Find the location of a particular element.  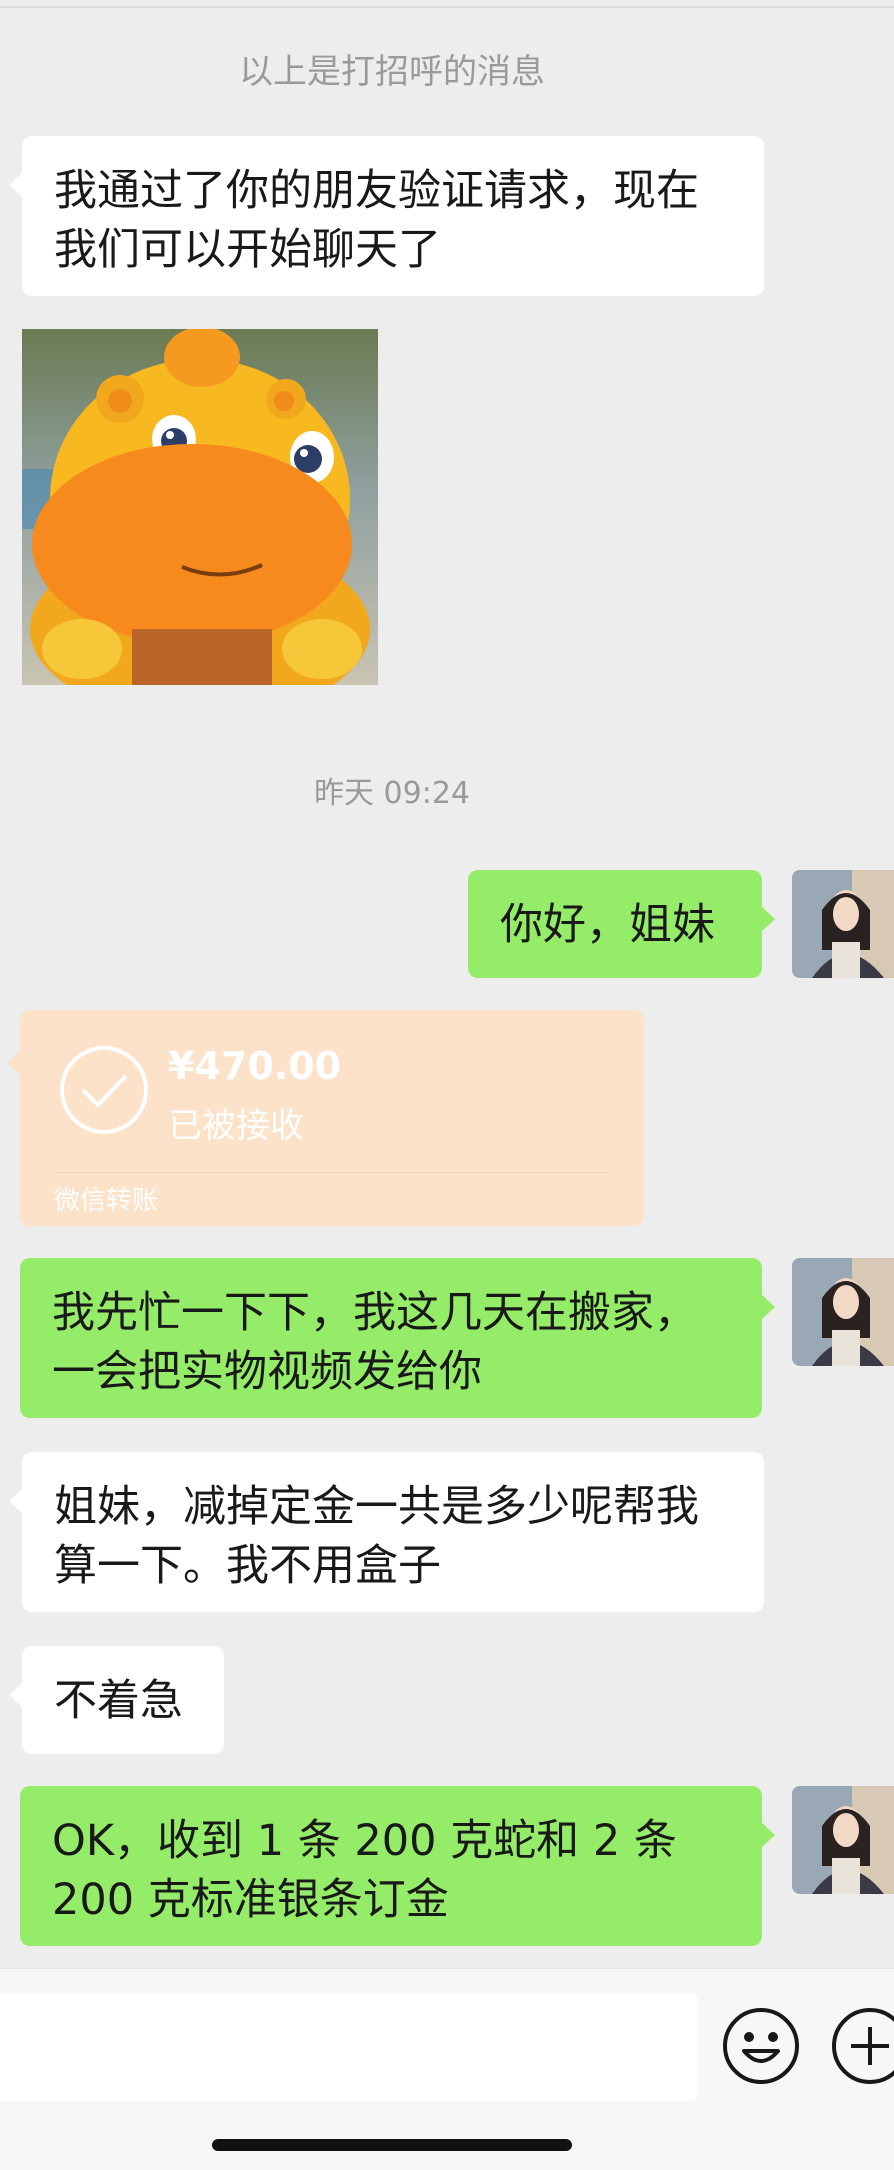

timestamp-label: 昨天 09:24 is located at coordinates (392, 793).